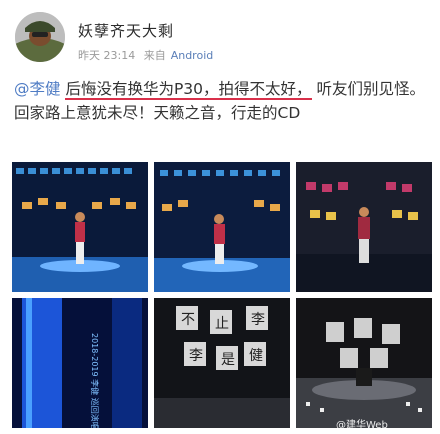 The height and width of the screenshot is (434, 440). Describe the element at coordinates (188, 320) in the screenshot. I see `svg-text: 不` at that location.